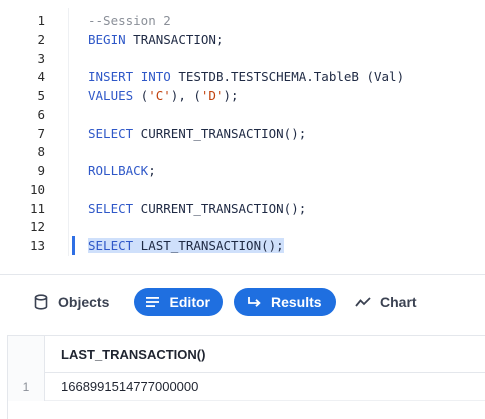 The height and width of the screenshot is (419, 485). Describe the element at coordinates (242, 39) in the screenshot. I see `code-line: 2 BEGIN TRANSACTION;` at that location.